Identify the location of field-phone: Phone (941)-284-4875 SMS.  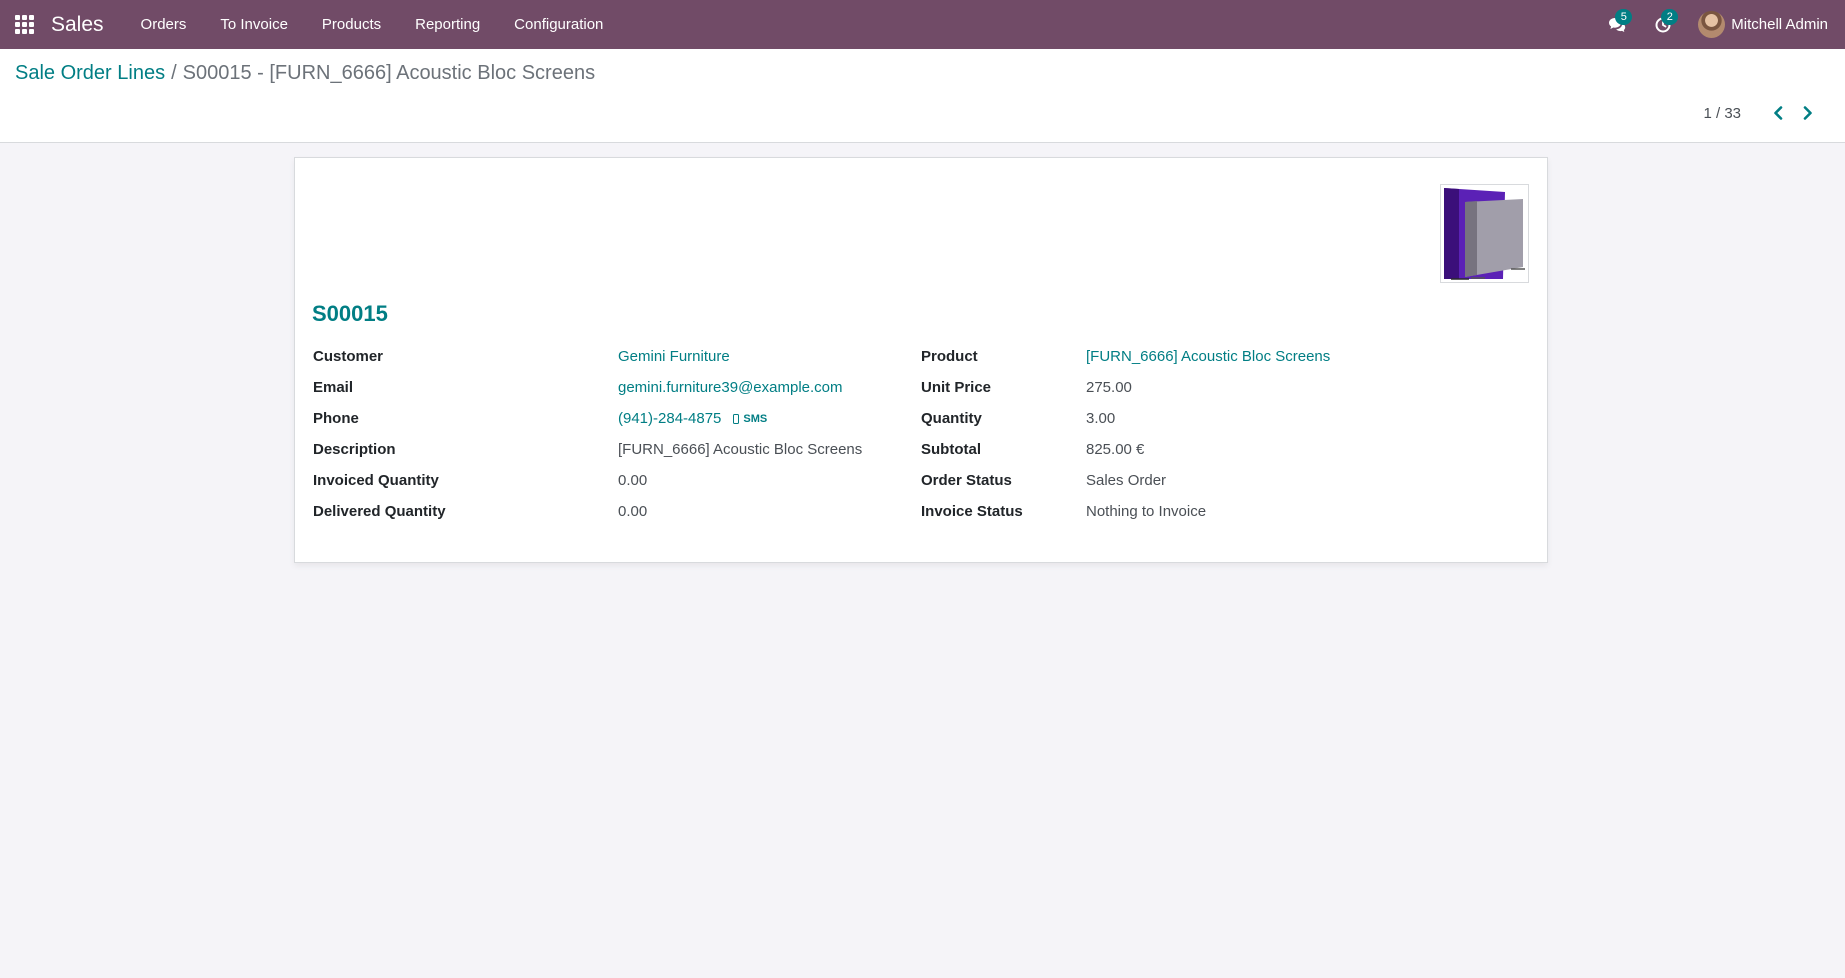
(608, 418).